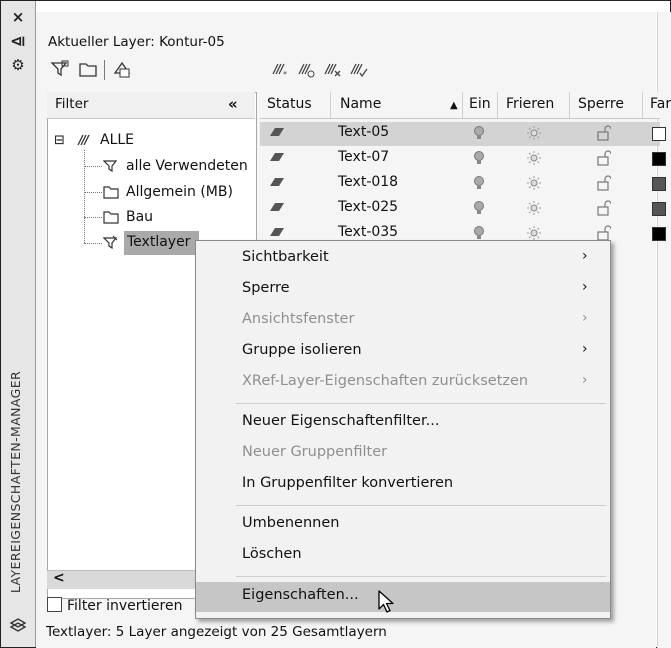 Image resolution: width=671 pixels, height=648 pixels. What do you see at coordinates (54, 604) in the screenshot?
I see `filter-invert-checkbox` at bounding box center [54, 604].